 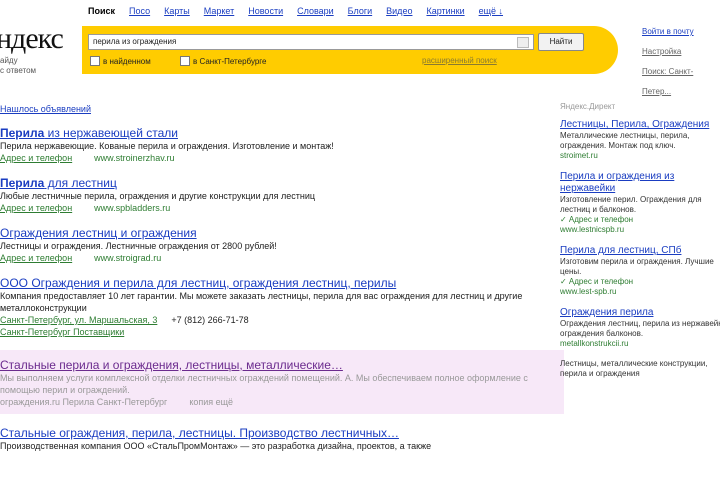 What do you see at coordinates (127, 258) in the screenshot?
I see `result-site: www.stroigrad.ru` at bounding box center [127, 258].